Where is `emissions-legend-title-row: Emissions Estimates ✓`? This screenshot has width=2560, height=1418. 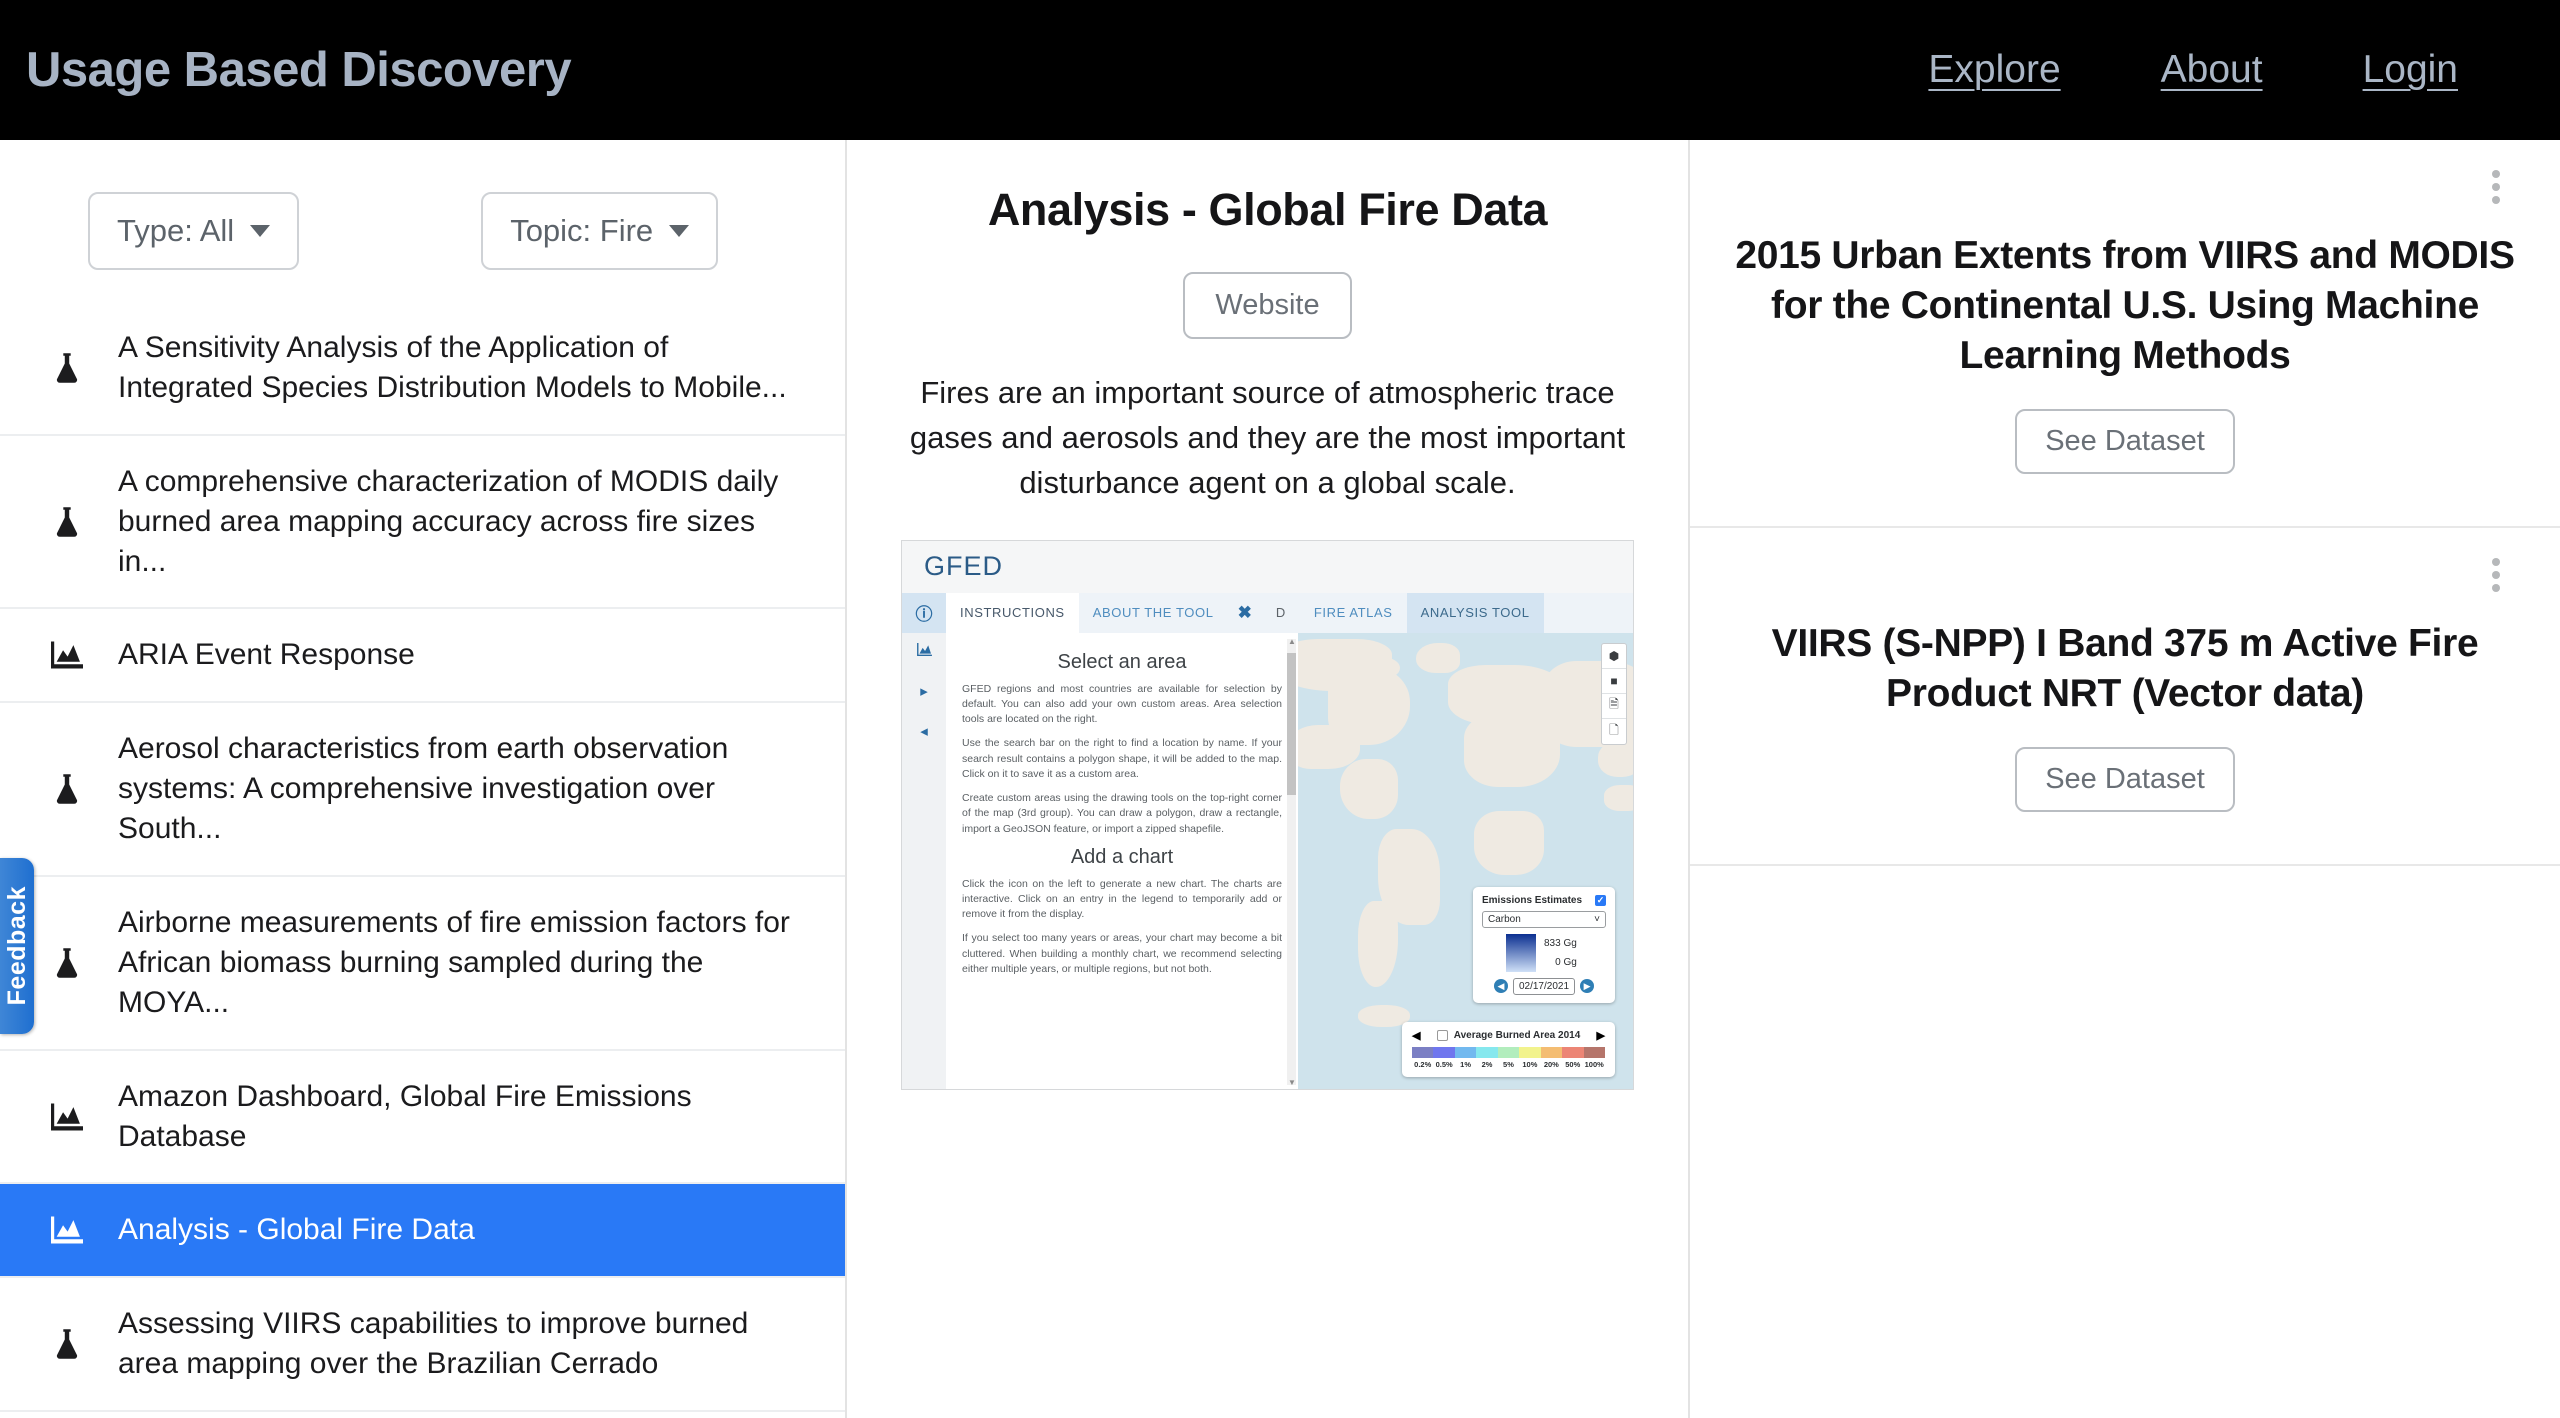 emissions-legend-title-row: Emissions Estimates ✓ is located at coordinates (1544, 900).